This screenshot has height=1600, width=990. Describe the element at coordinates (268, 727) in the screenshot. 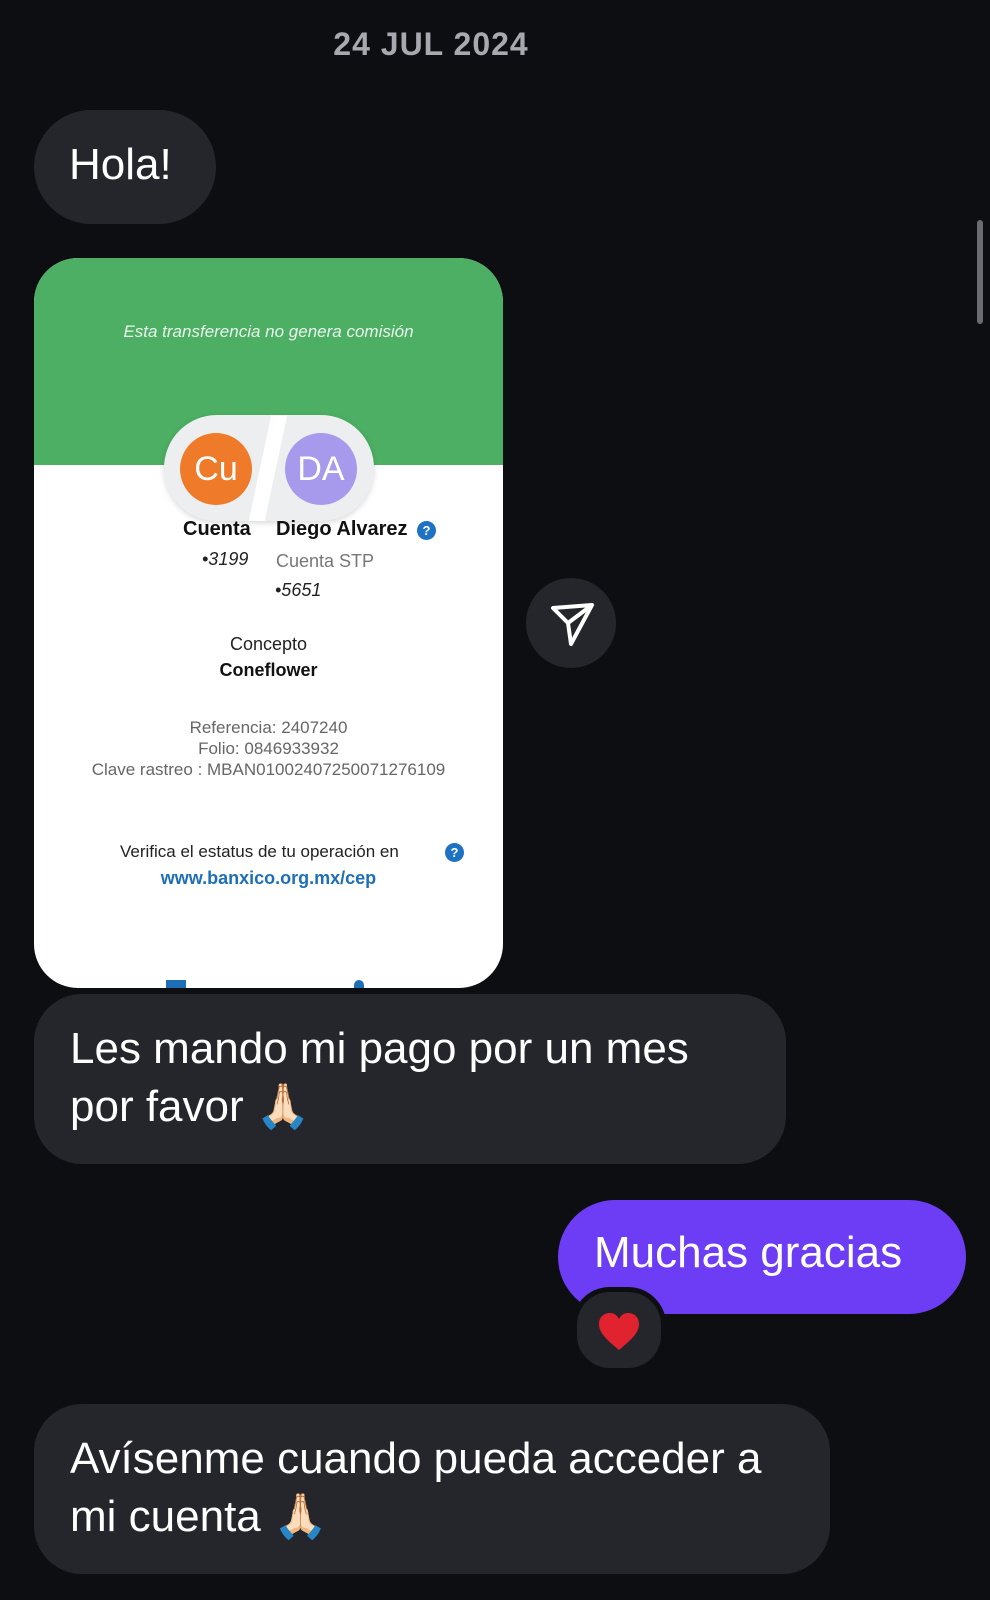

I see `reference-number: Referencia: 2407240` at that location.